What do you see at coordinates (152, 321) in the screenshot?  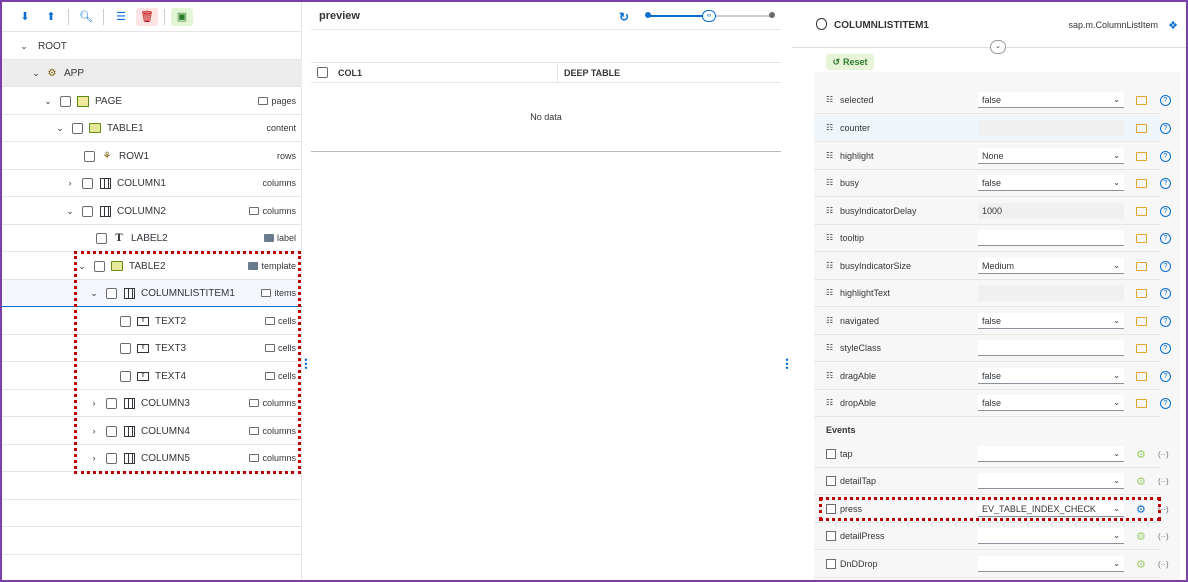 I see `tree-node-text2: T TEXT2 cells` at bounding box center [152, 321].